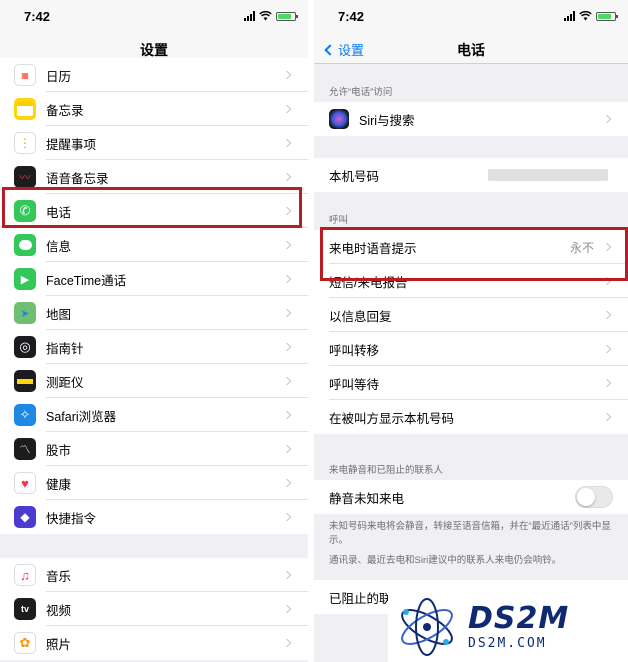 Image resolution: width=628 pixels, height=662 pixels. I want to click on silence-unknown-row: 静音未知来电, so click(471, 497).